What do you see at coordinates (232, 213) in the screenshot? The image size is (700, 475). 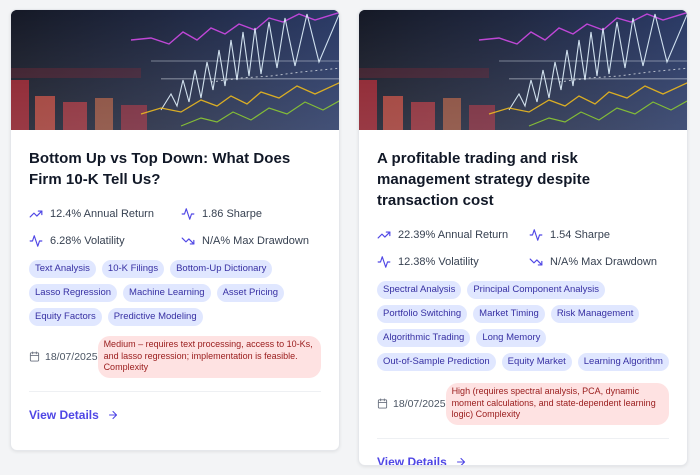 I see `metric-sharpe-text: 1.86 Sharpe` at bounding box center [232, 213].